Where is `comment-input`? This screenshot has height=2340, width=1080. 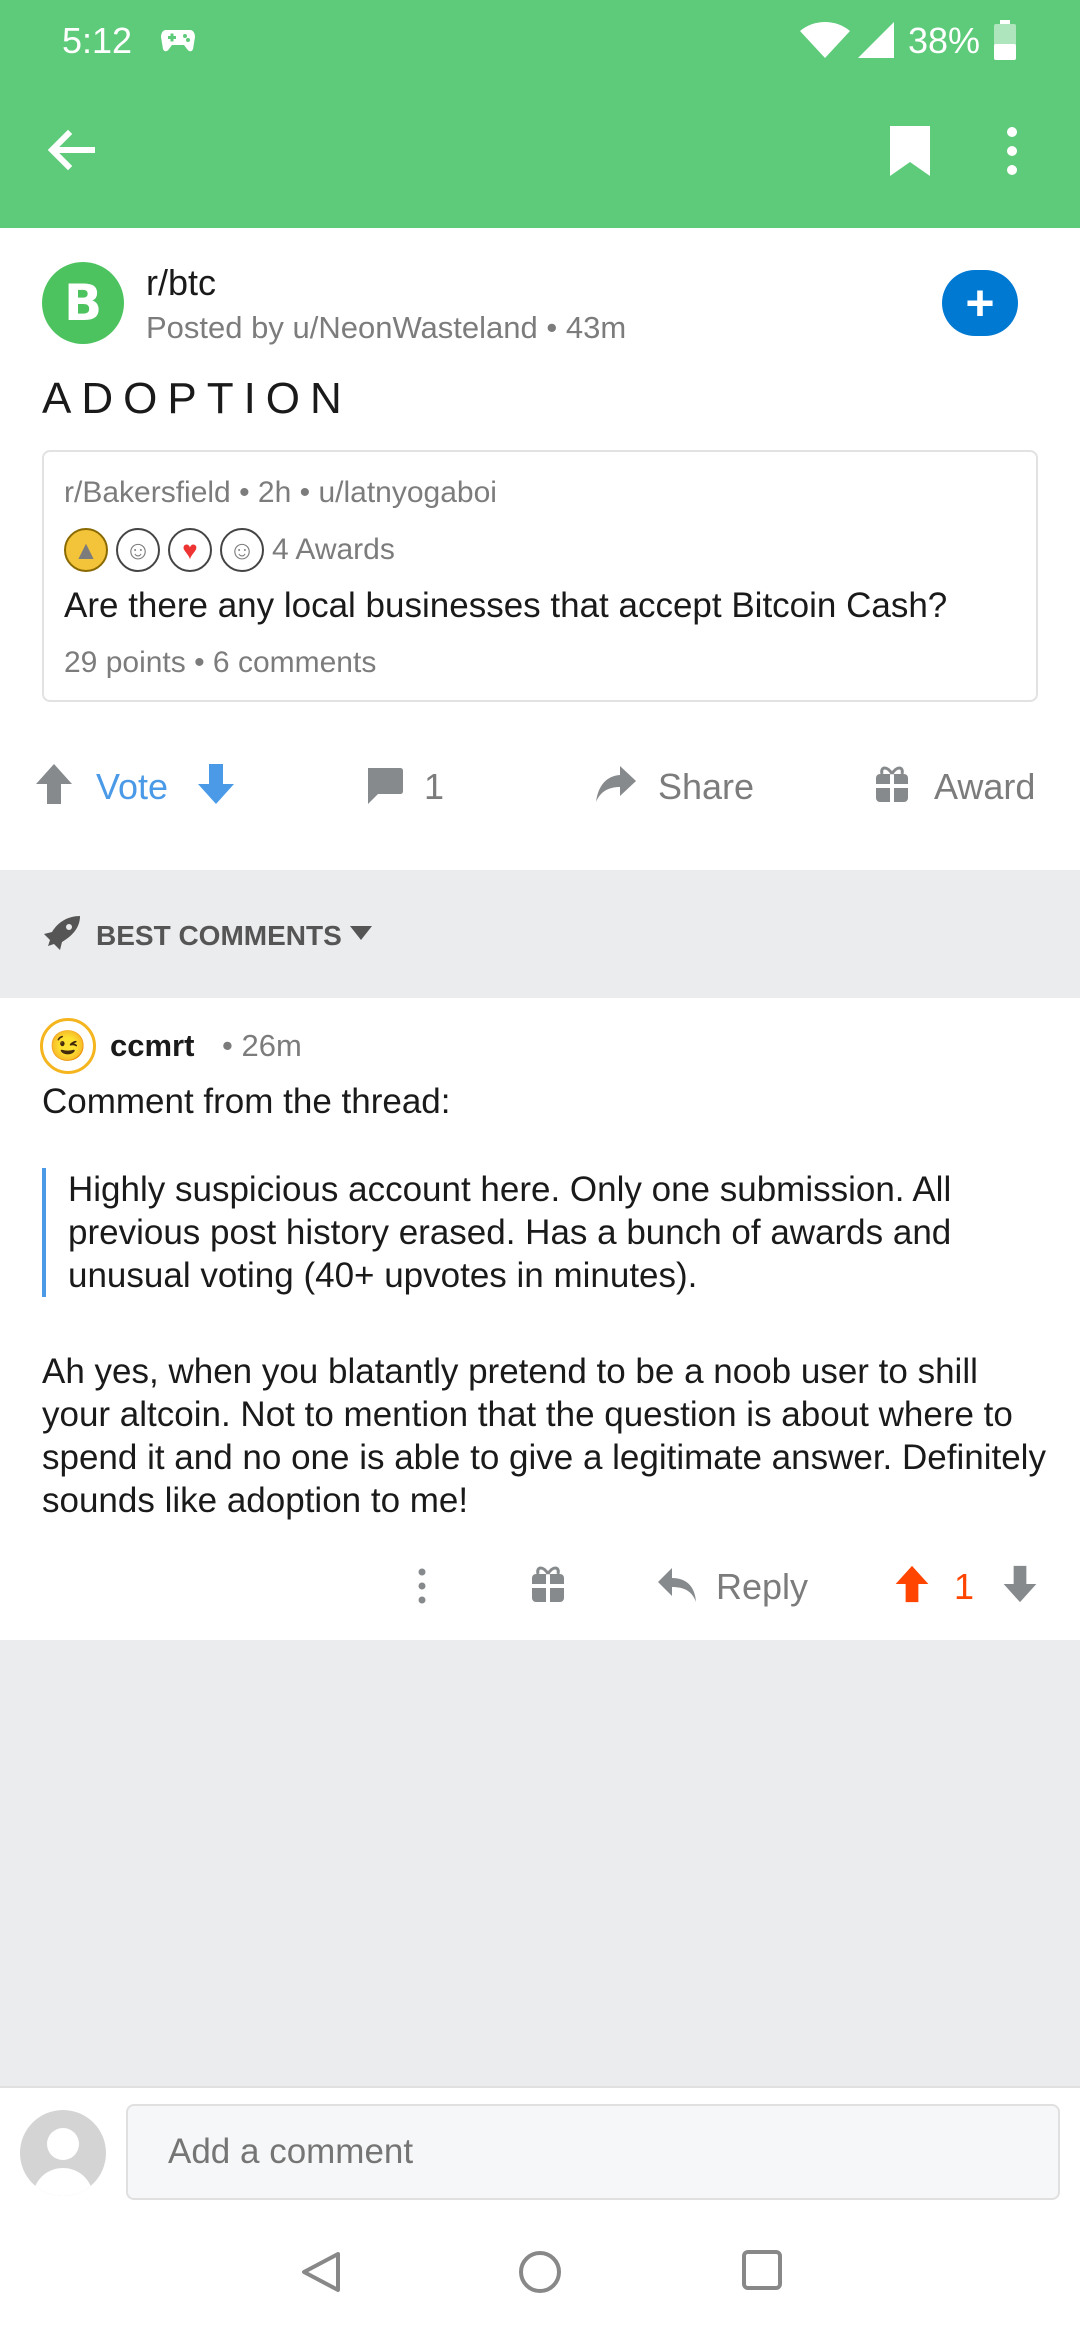
comment-input is located at coordinates (593, 2152).